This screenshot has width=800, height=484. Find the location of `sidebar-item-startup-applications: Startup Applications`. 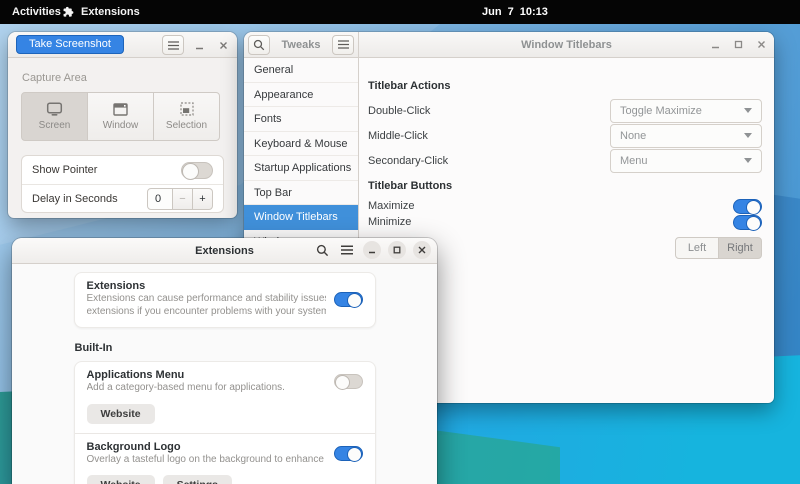

sidebar-item-startup-applications: Startup Applications is located at coordinates (301, 168).